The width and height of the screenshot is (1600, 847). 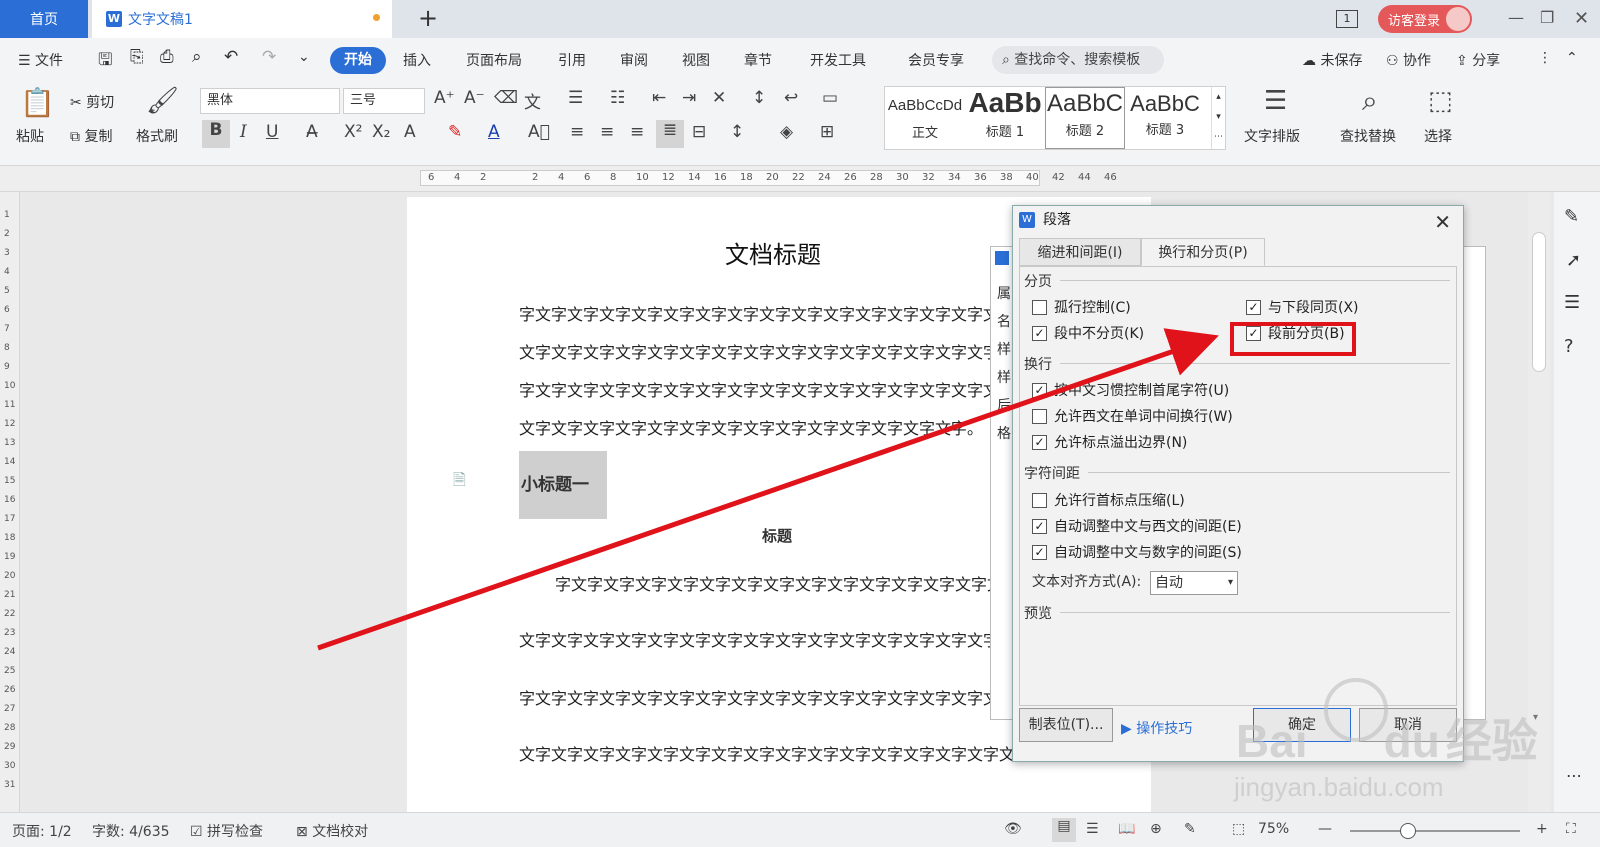 What do you see at coordinates (1411, 741) in the screenshot?
I see `watermark-brand-text-2: du` at bounding box center [1411, 741].